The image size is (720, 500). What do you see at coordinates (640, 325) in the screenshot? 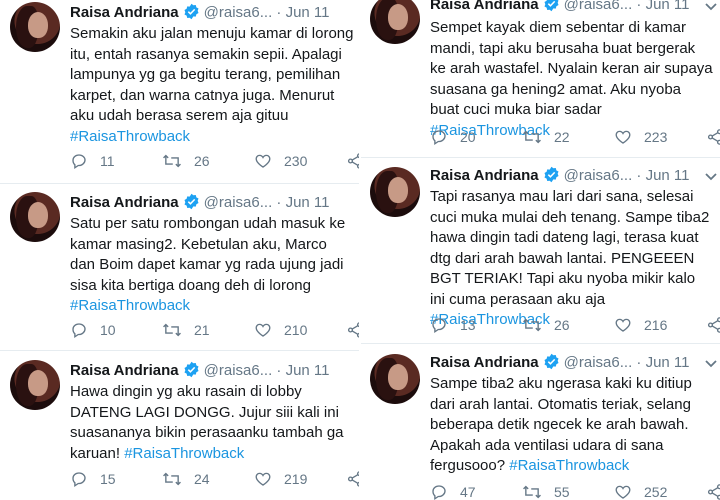
I see `like-button: 216` at bounding box center [640, 325].